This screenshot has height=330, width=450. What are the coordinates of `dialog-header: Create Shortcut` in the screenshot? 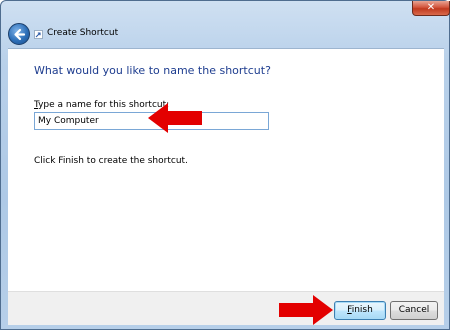 It's located at (226, 35).